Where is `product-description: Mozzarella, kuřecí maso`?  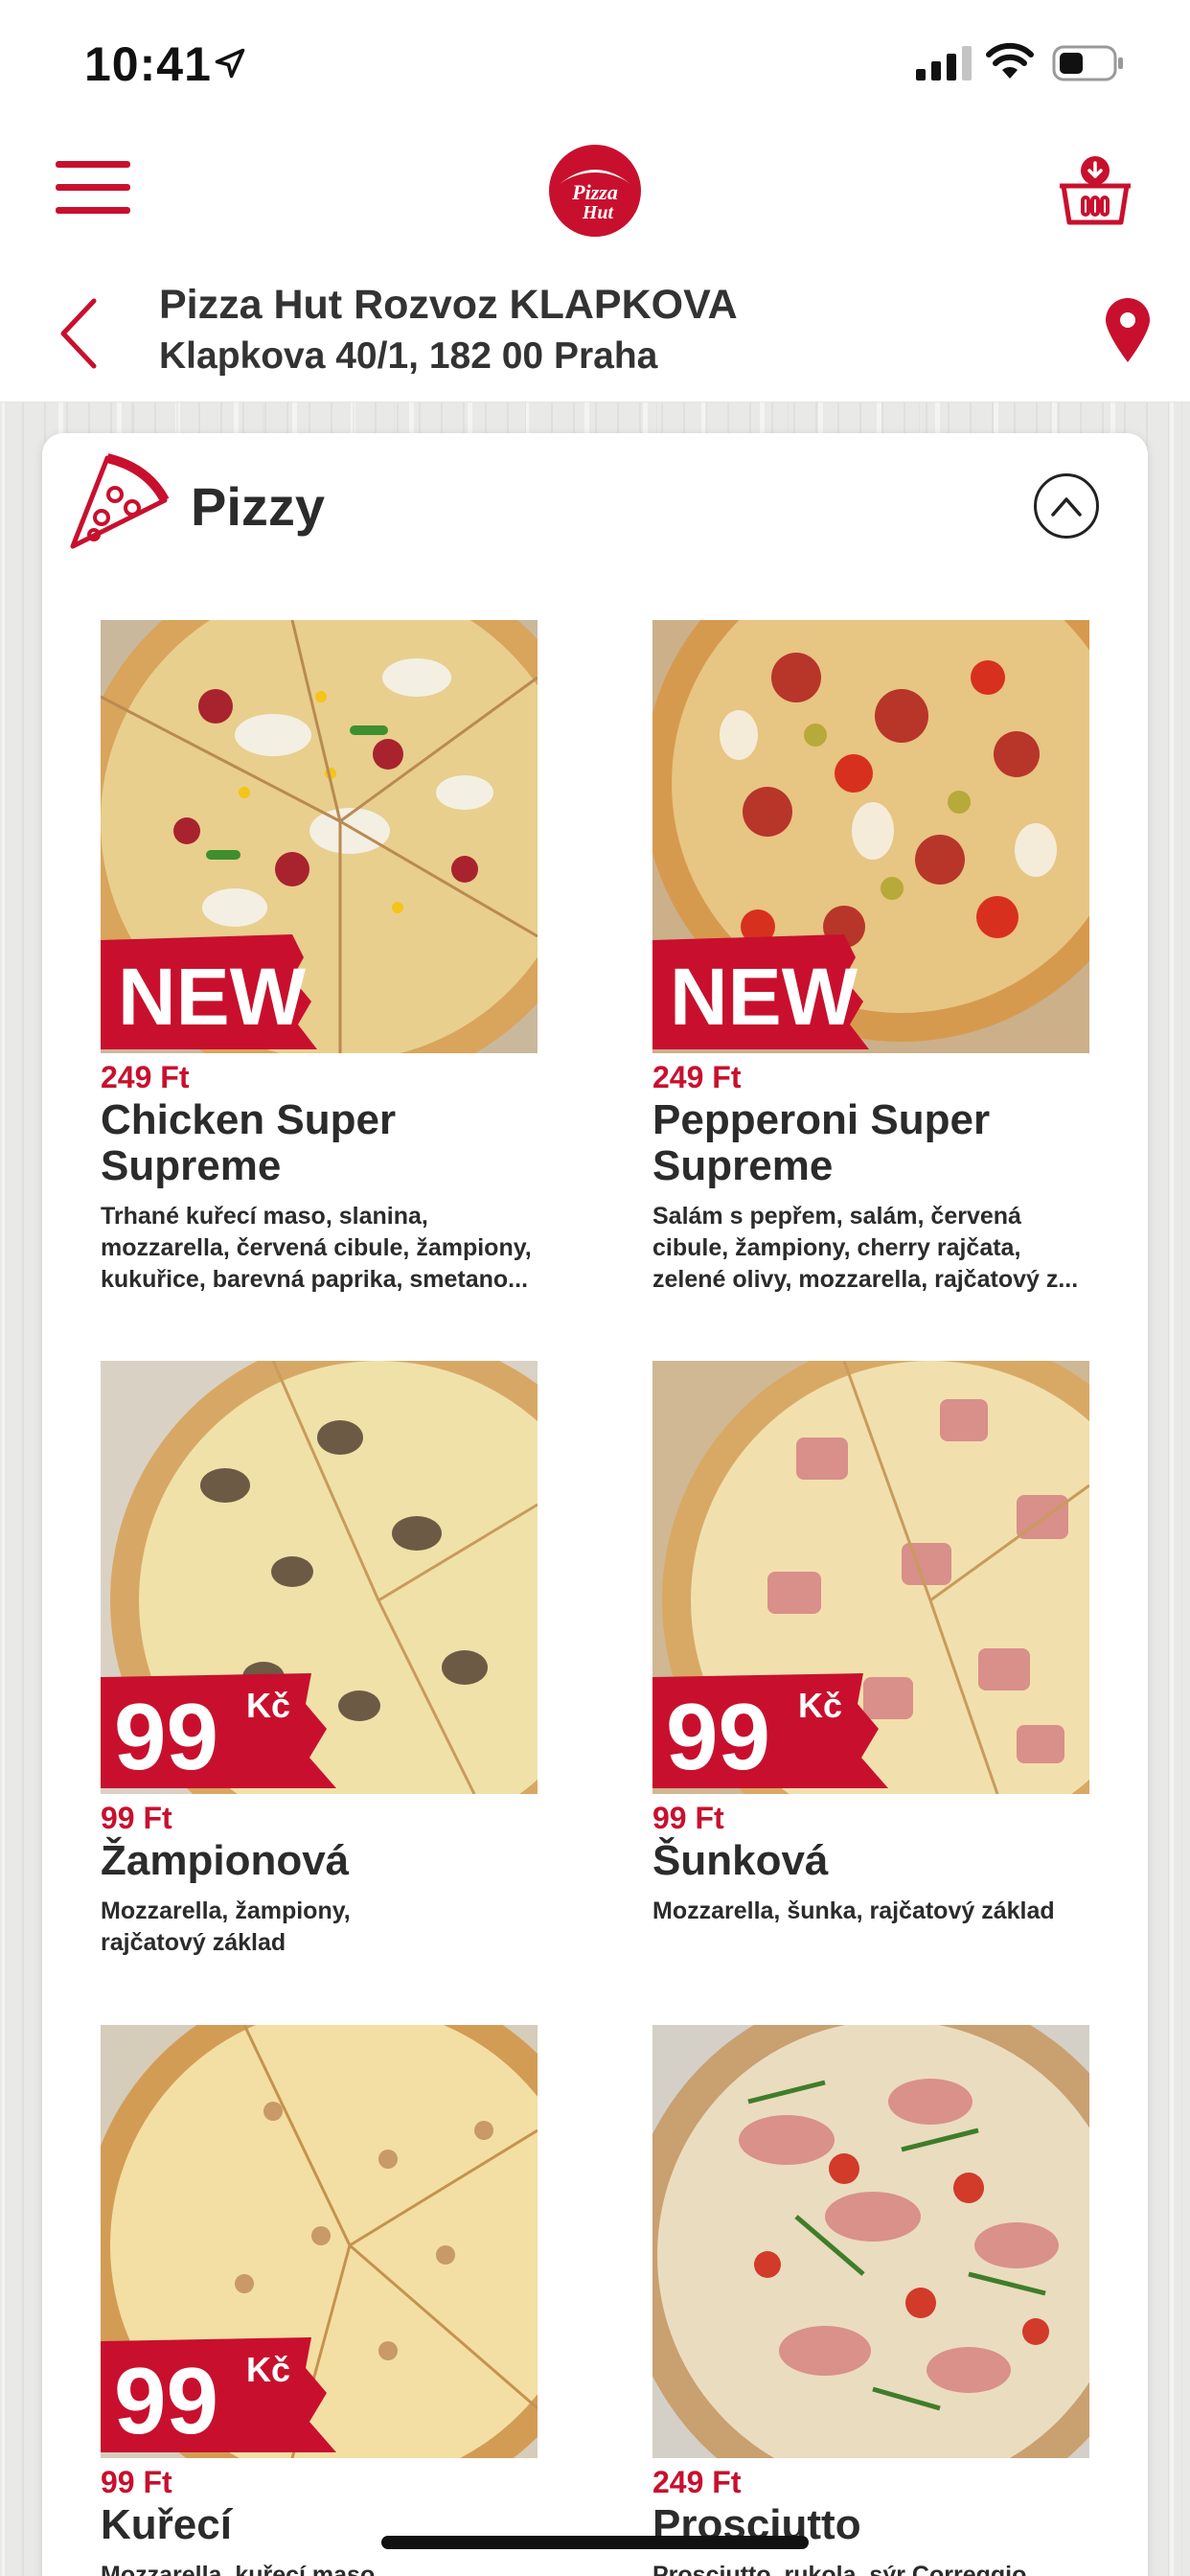 product-description: Mozzarella, kuřecí maso is located at coordinates (238, 2569).